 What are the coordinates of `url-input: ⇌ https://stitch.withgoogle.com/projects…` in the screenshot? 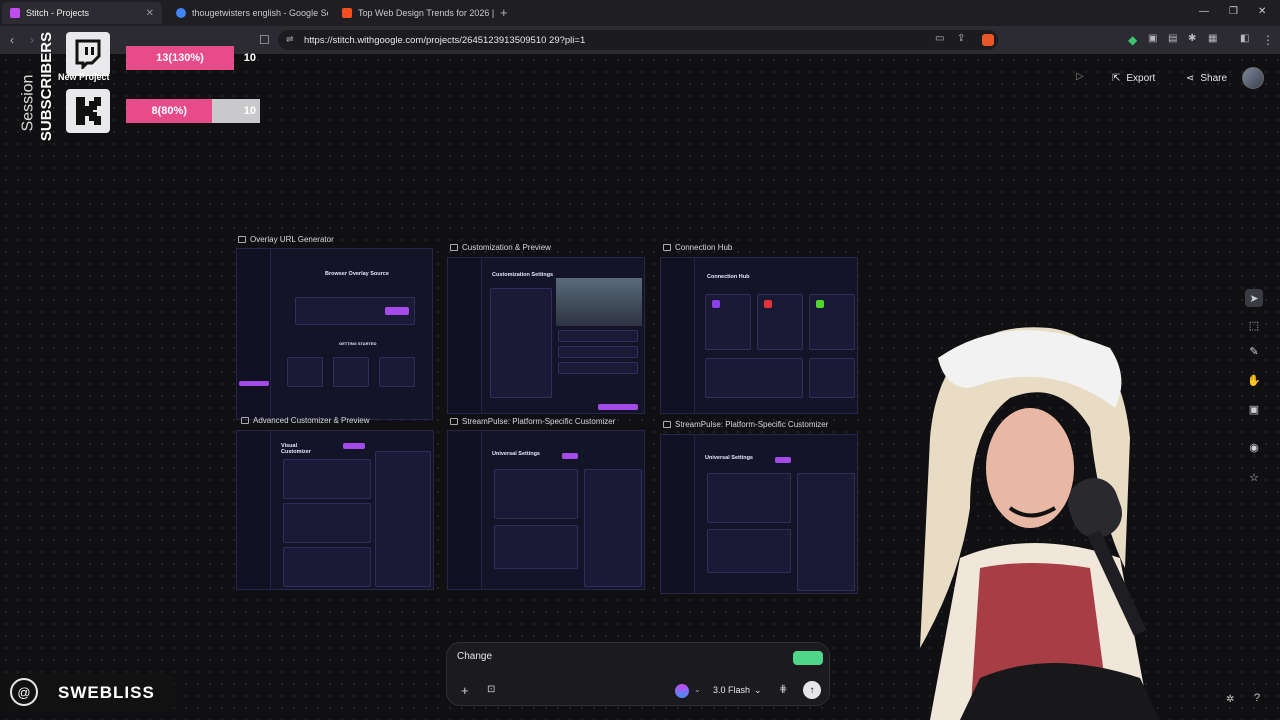 It's located at (638, 40).